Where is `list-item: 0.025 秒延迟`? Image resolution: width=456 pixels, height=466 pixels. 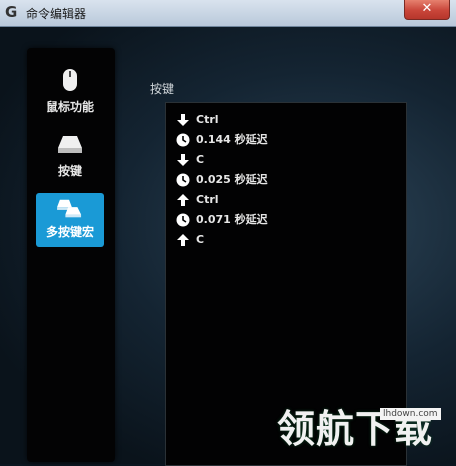 list-item: 0.025 秒延迟 is located at coordinates (222, 180).